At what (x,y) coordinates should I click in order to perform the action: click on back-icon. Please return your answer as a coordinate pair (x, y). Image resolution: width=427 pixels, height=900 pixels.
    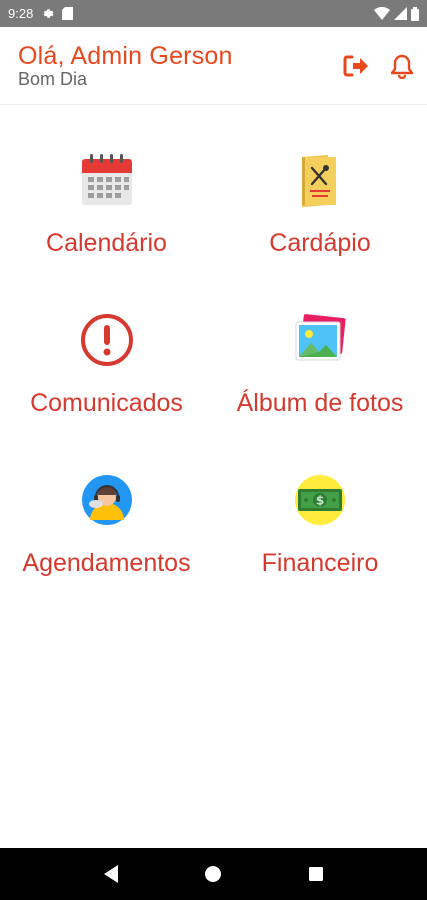
    Looking at the image, I should click on (111, 874).